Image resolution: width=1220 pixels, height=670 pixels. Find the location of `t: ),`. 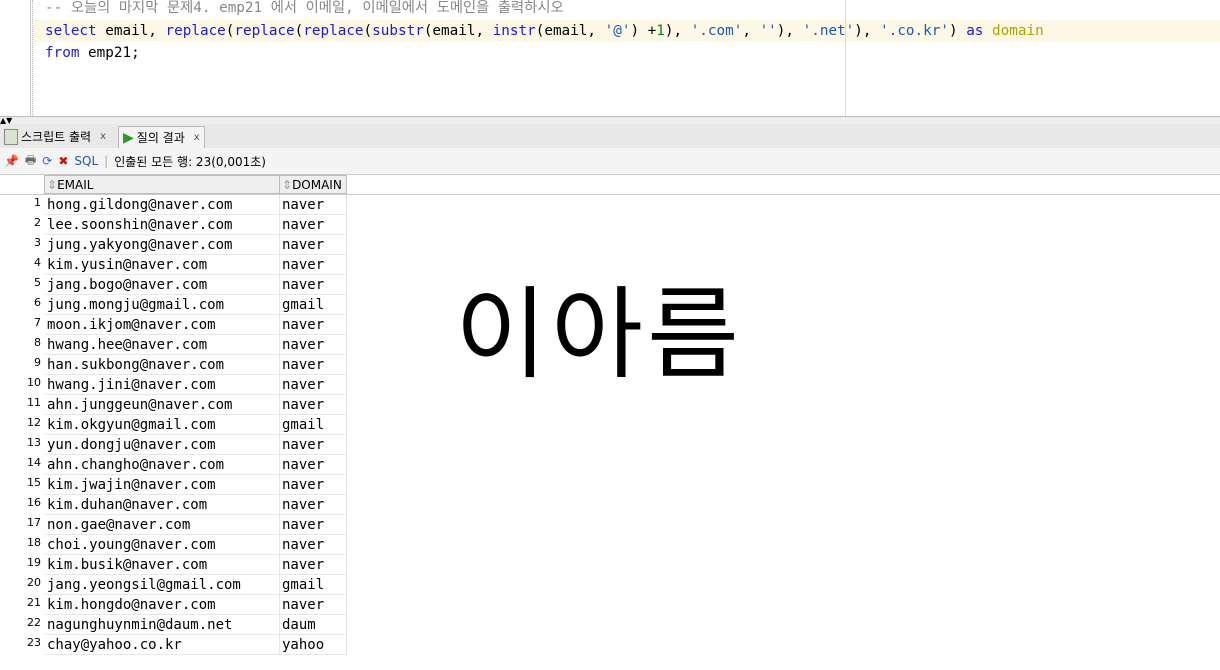

t: ), is located at coordinates (867, 31).